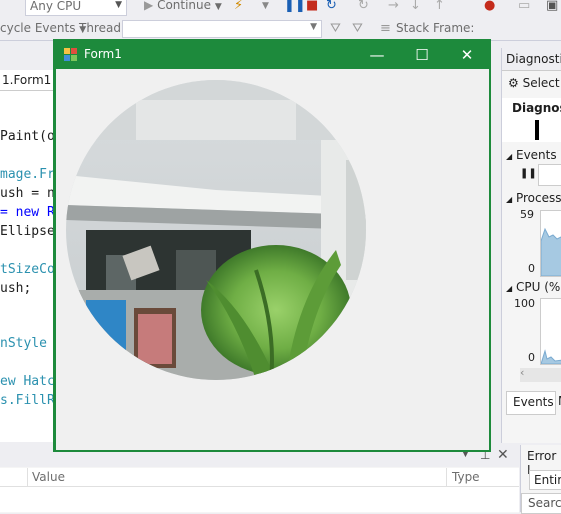  What do you see at coordinates (522, 372) in the screenshot?
I see `chevron-left-icon: ‹` at bounding box center [522, 372].